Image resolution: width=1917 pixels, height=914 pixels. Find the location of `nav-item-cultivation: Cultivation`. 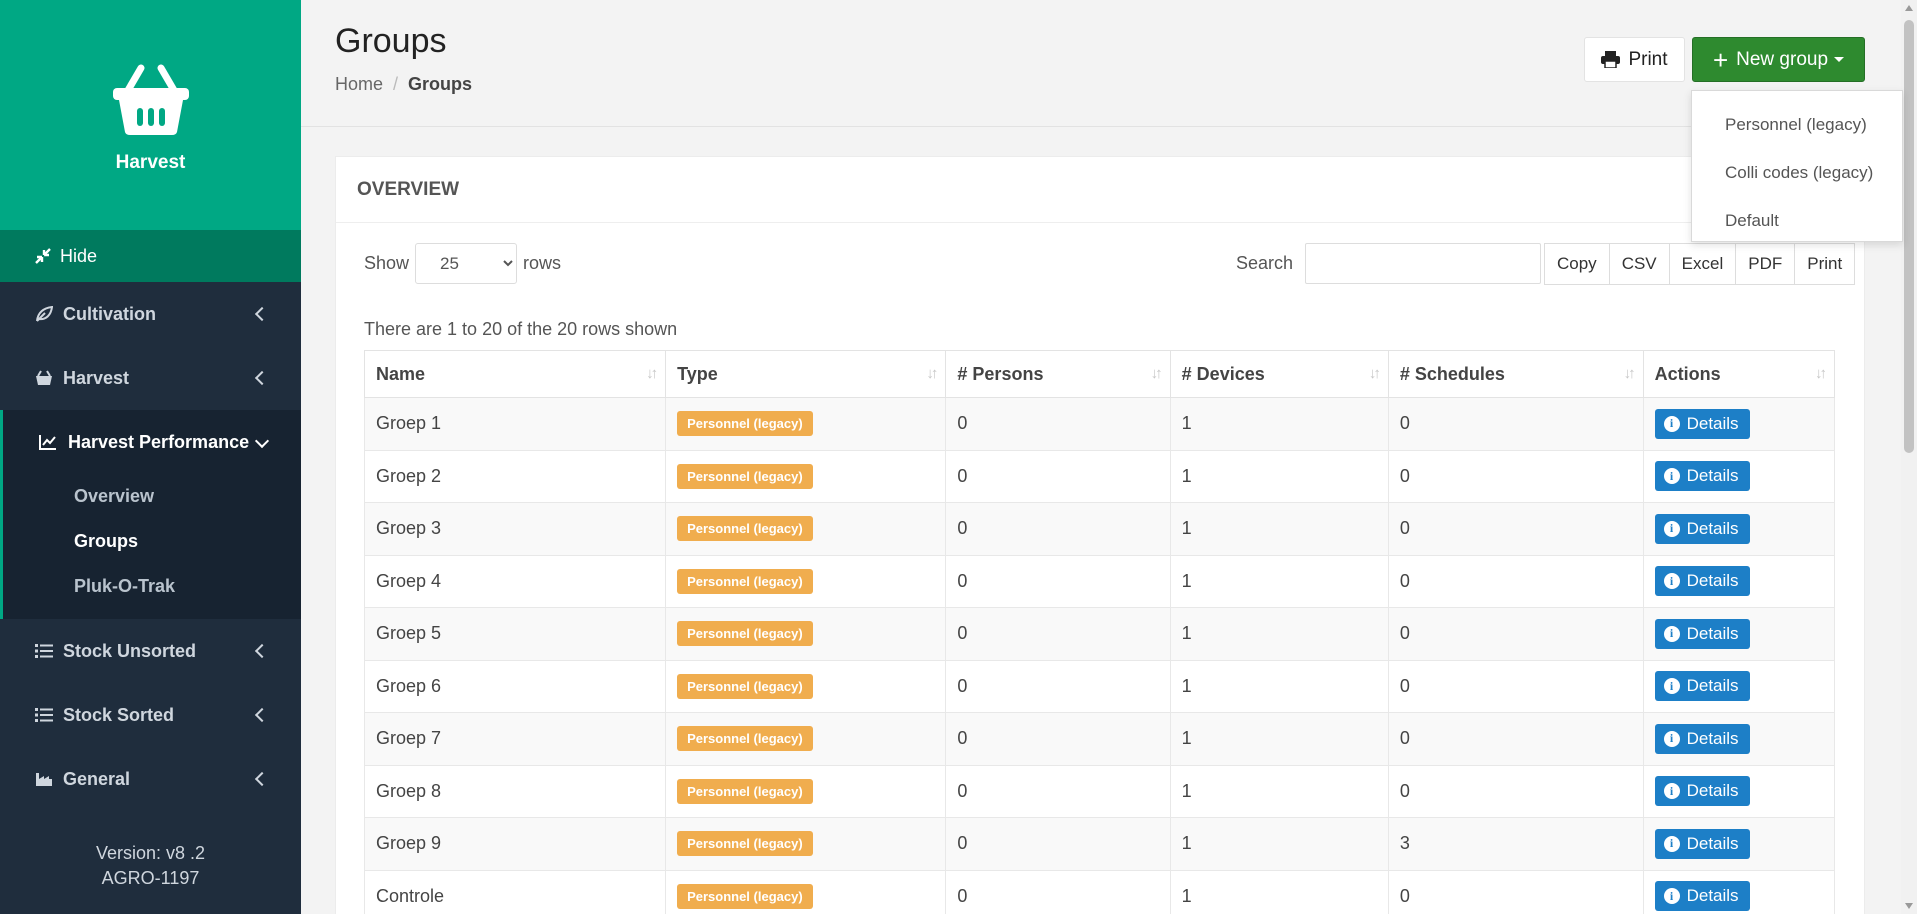

nav-item-cultivation: Cultivation is located at coordinates (150, 314).